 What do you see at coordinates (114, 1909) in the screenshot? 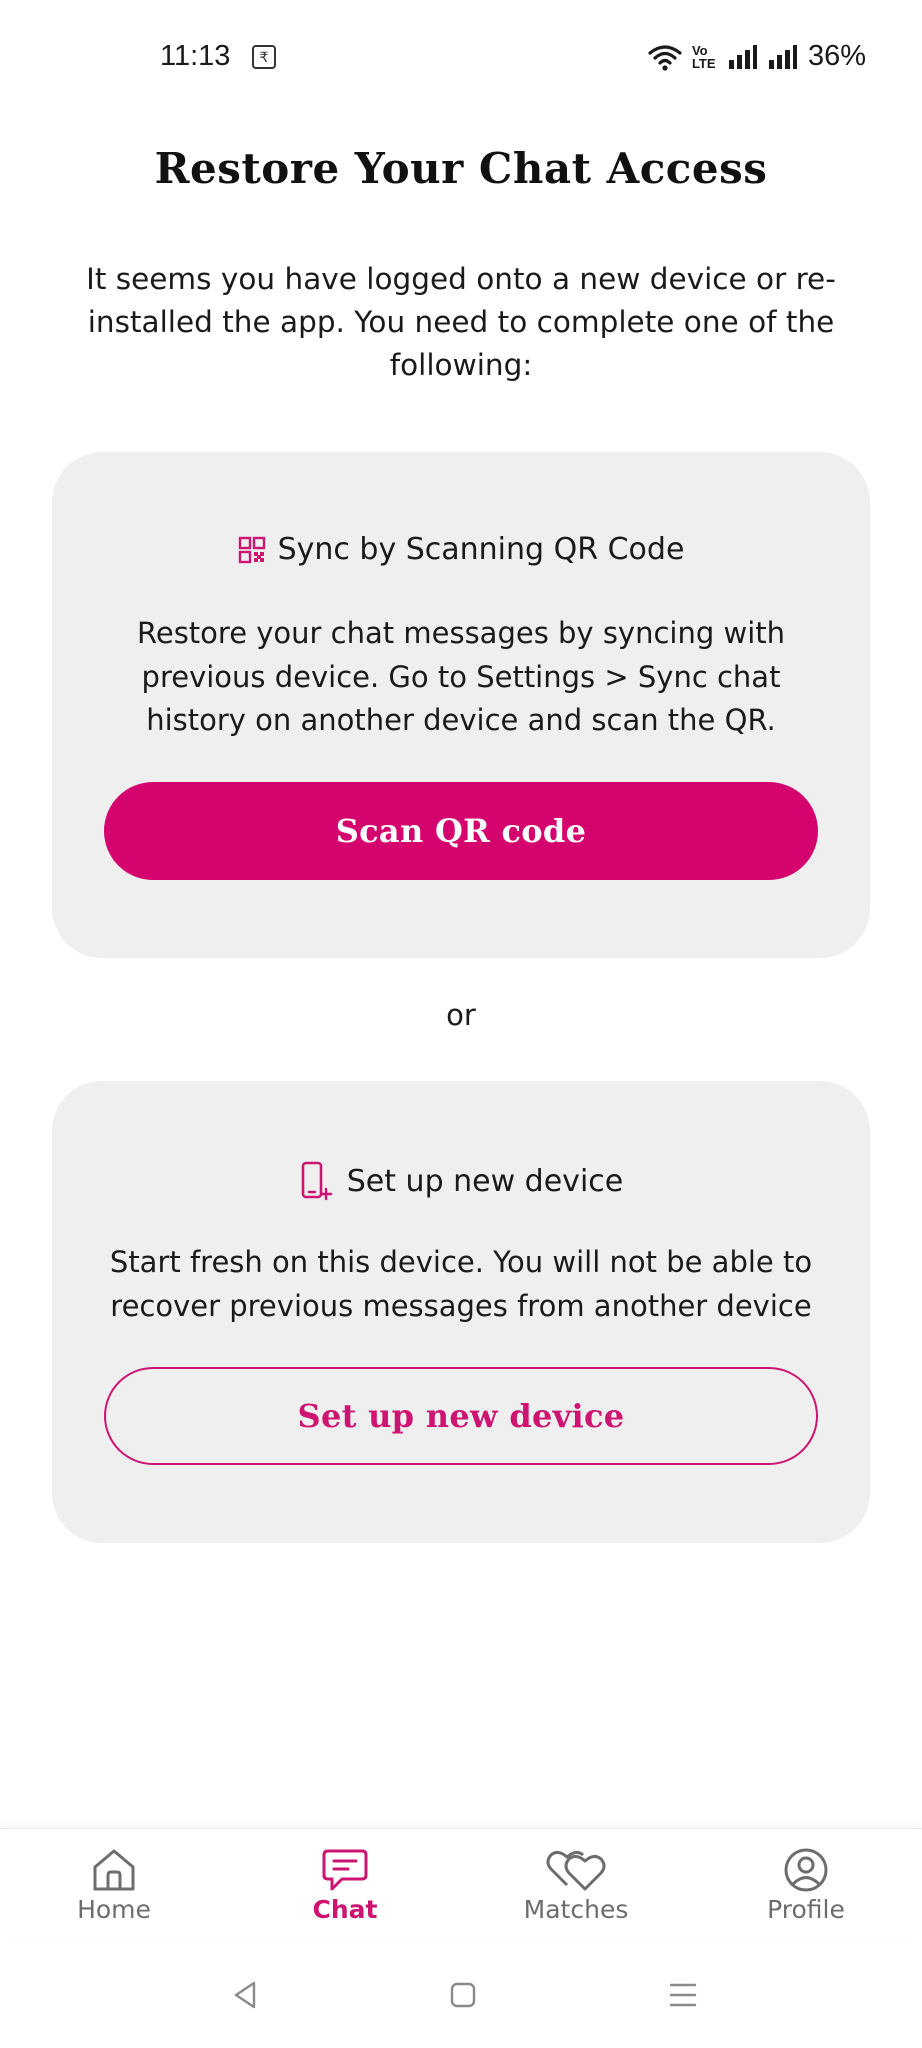
I see `nav-label-home: Home` at bounding box center [114, 1909].